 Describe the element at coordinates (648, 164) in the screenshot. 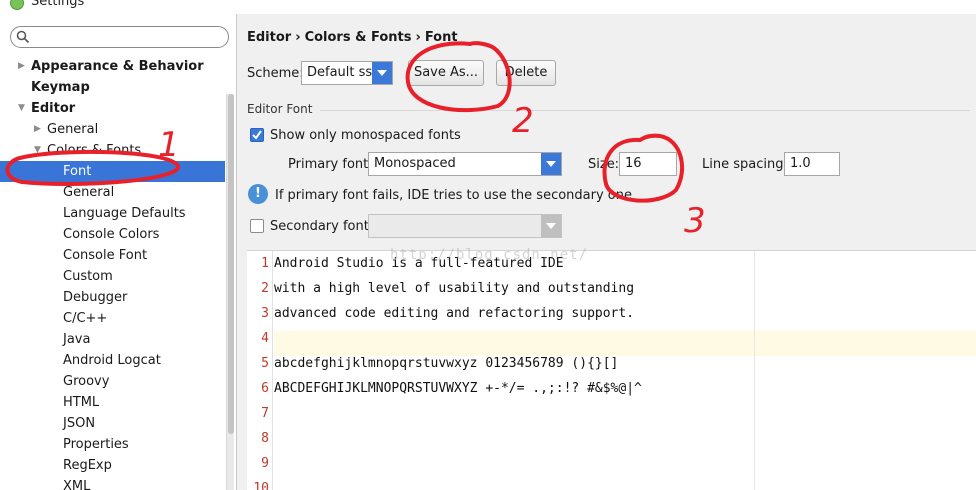

I see `font-size-input: 16` at that location.